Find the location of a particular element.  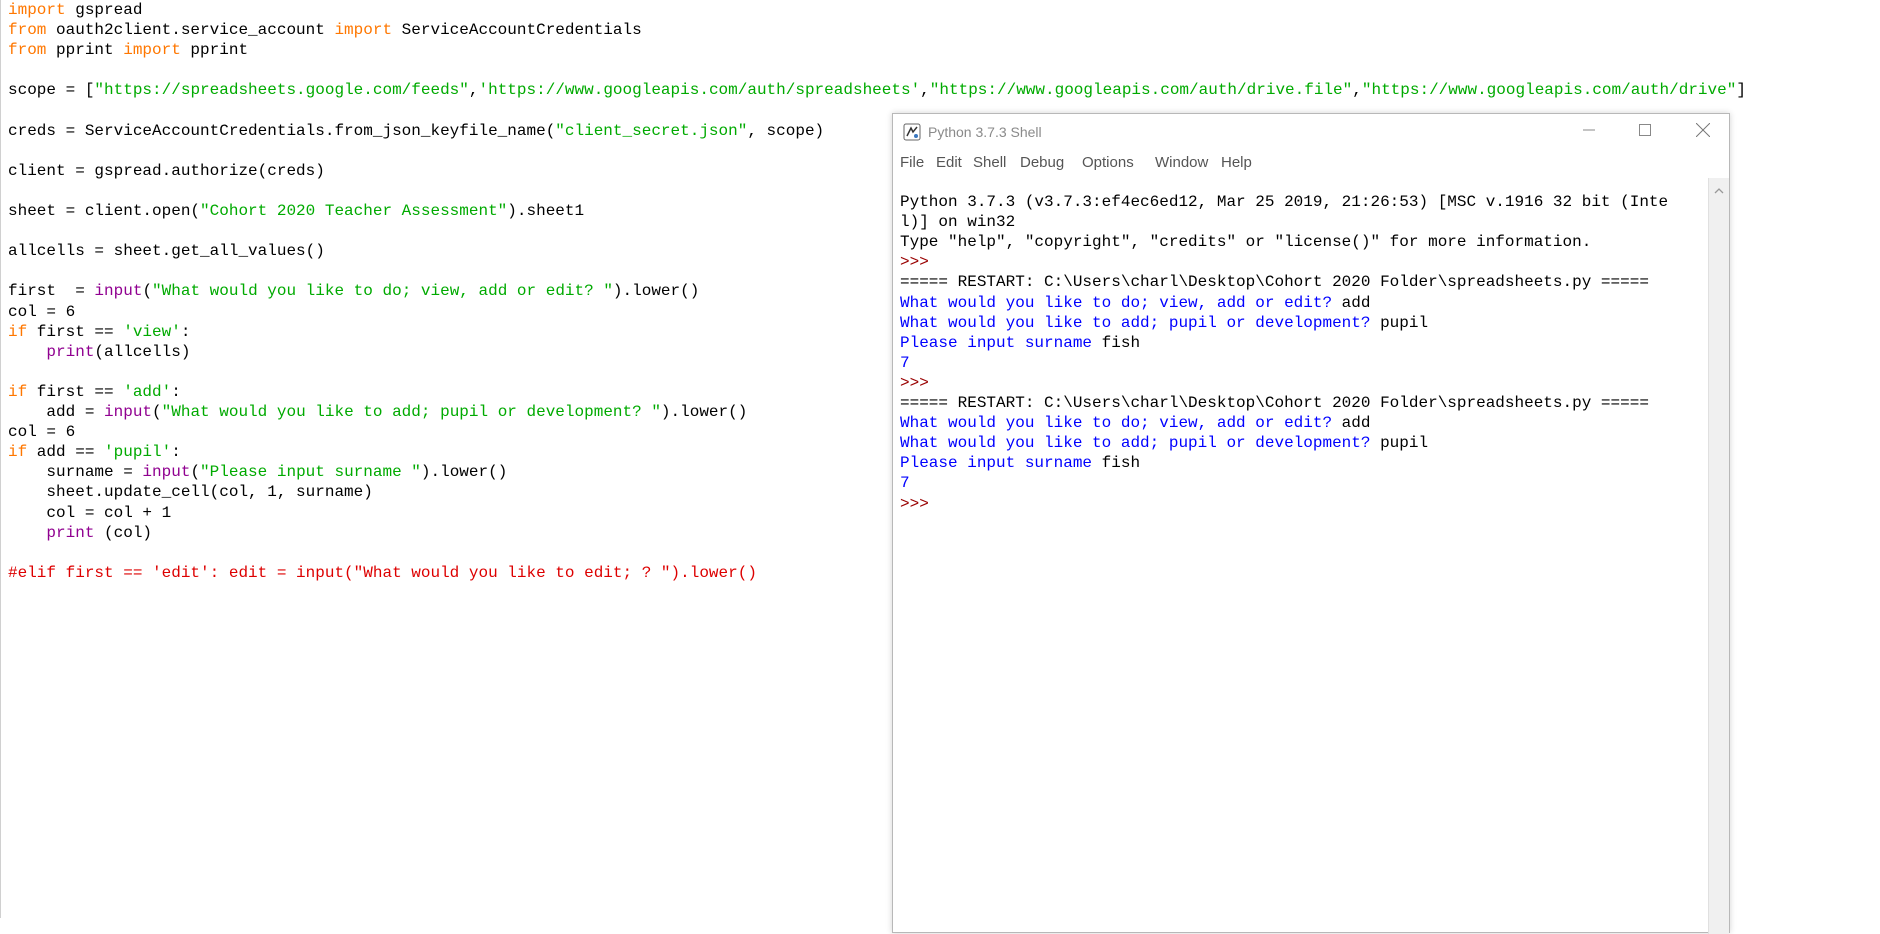

close-icon is located at coordinates (1703, 132).